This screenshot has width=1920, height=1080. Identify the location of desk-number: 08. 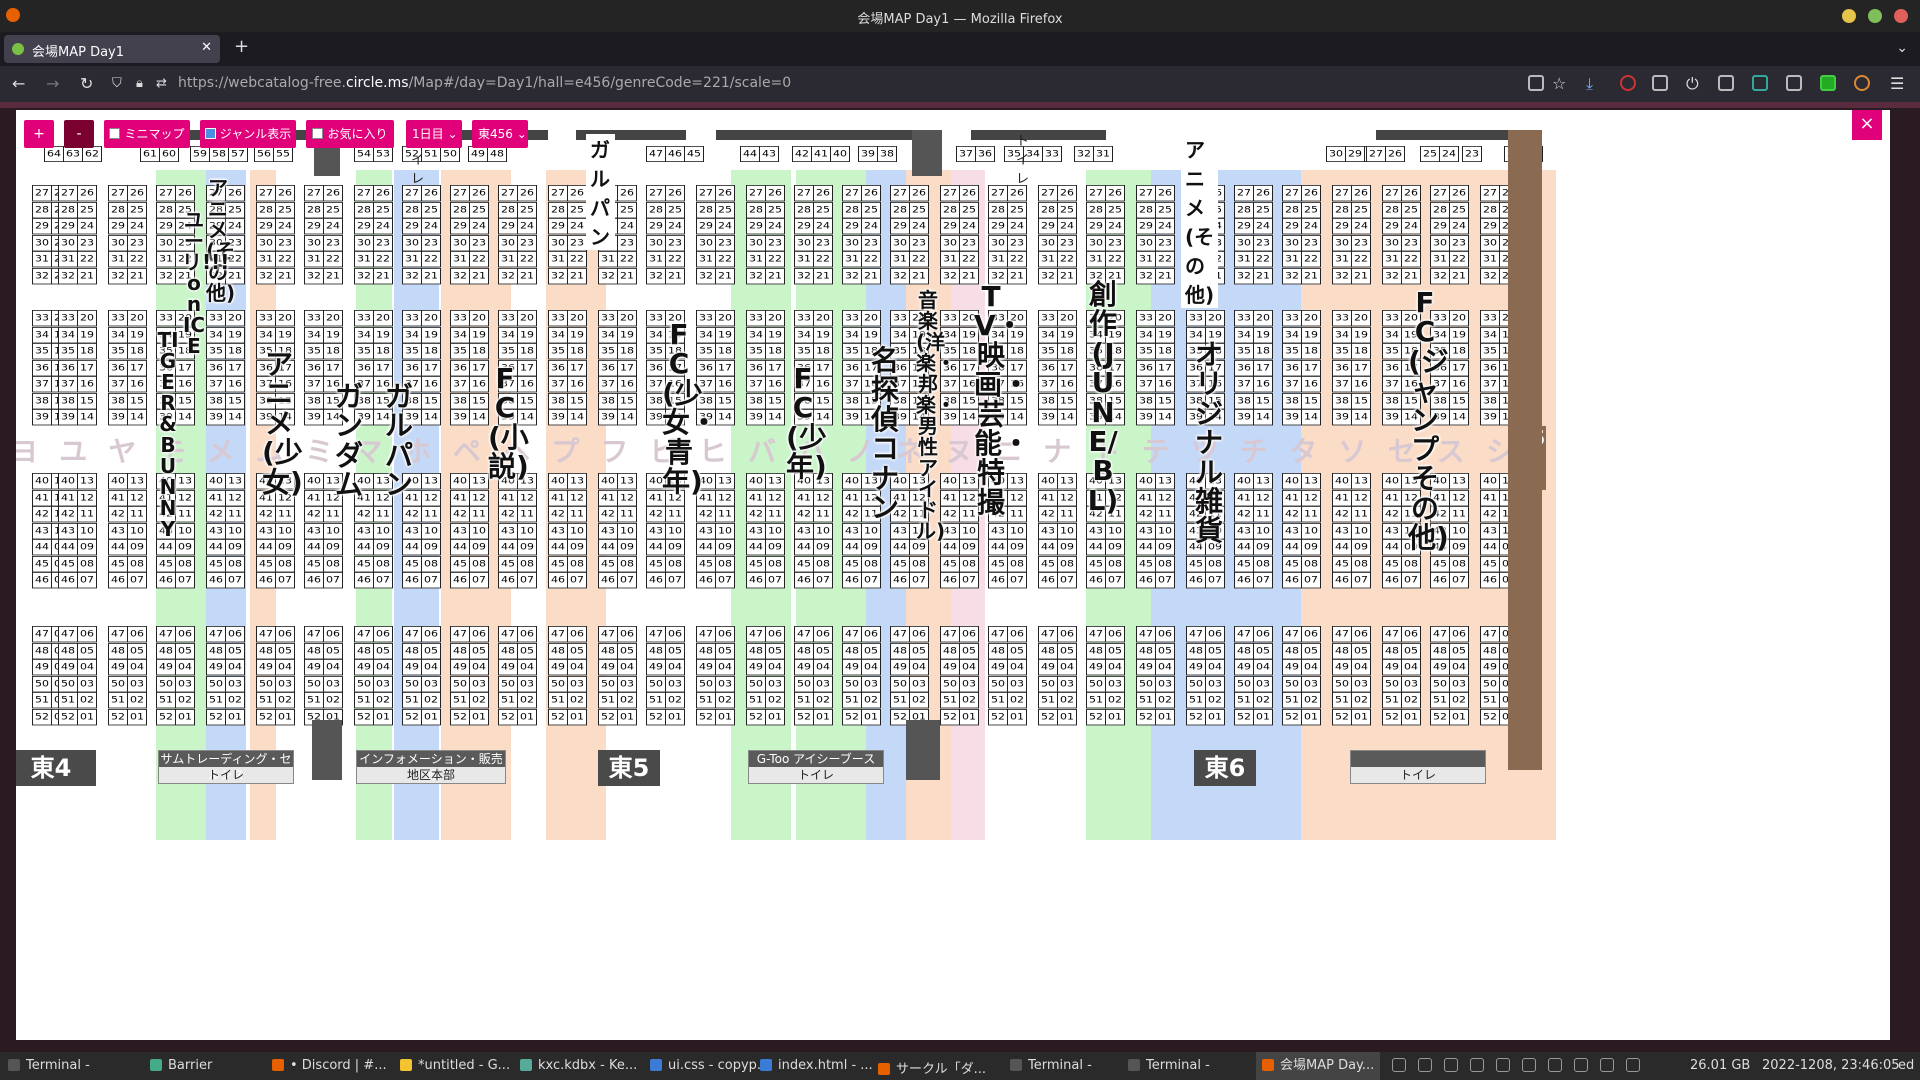
(919, 563).